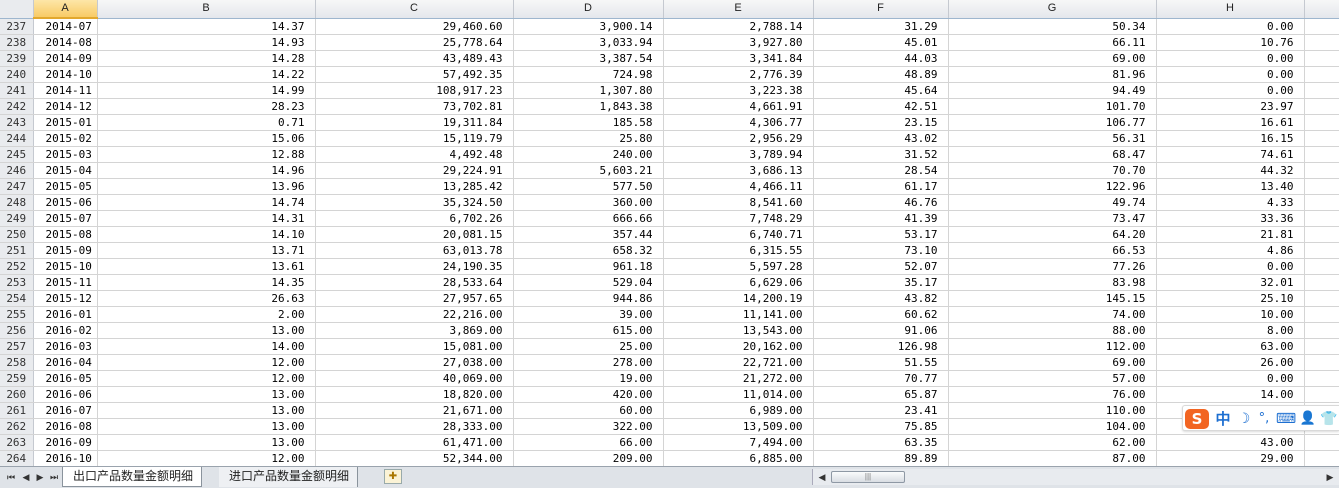  Describe the element at coordinates (17, 330) in the screenshot. I see `row-header: 256` at that location.